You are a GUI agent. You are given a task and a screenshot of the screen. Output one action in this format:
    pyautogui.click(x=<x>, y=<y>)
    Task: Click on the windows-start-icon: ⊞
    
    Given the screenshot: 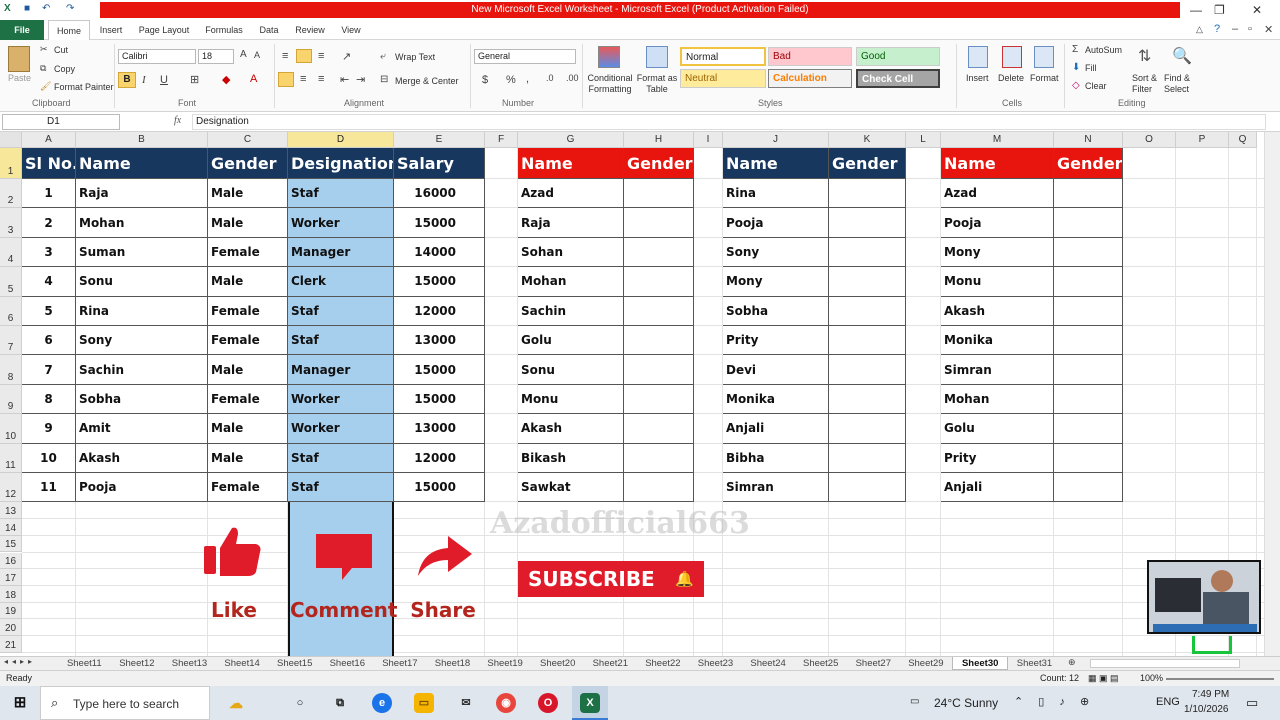 What is the action you would take?
    pyautogui.click(x=20, y=703)
    